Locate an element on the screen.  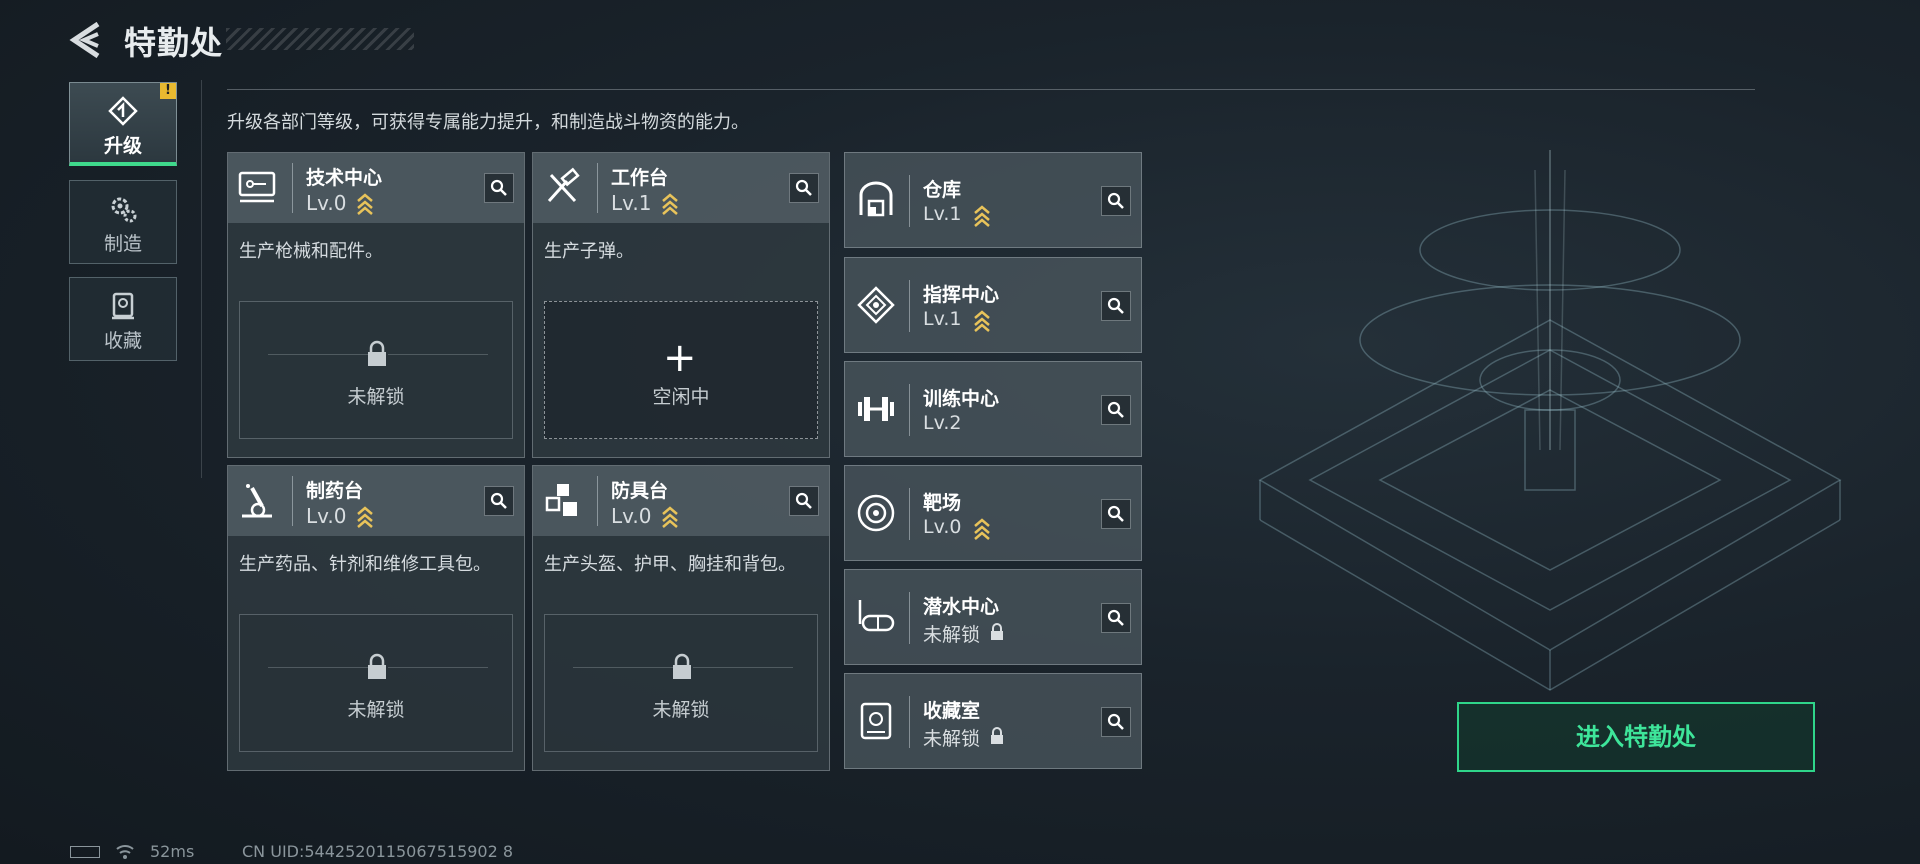
nav-tab-upgrade: ! 升级 is located at coordinates (123, 124).